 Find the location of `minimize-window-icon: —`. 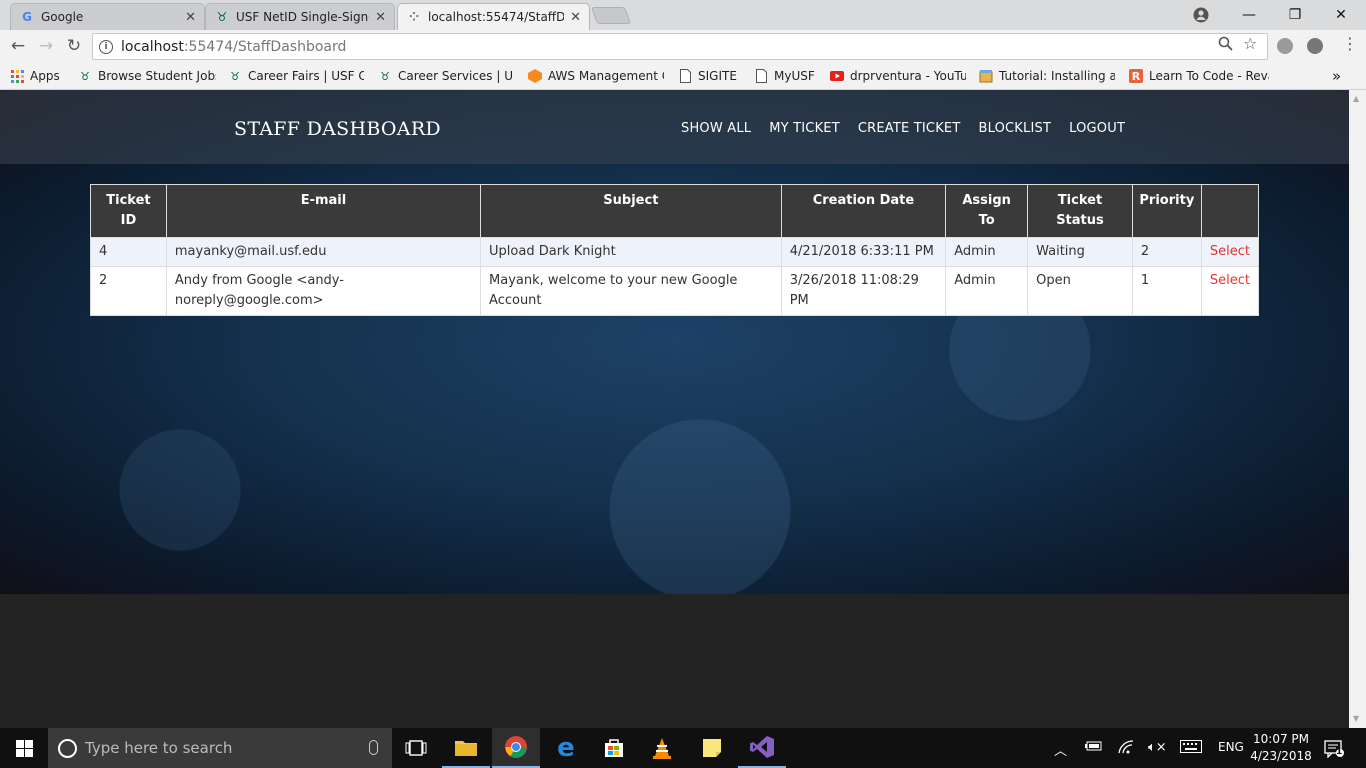

minimize-window-icon: — is located at coordinates (1249, 15).